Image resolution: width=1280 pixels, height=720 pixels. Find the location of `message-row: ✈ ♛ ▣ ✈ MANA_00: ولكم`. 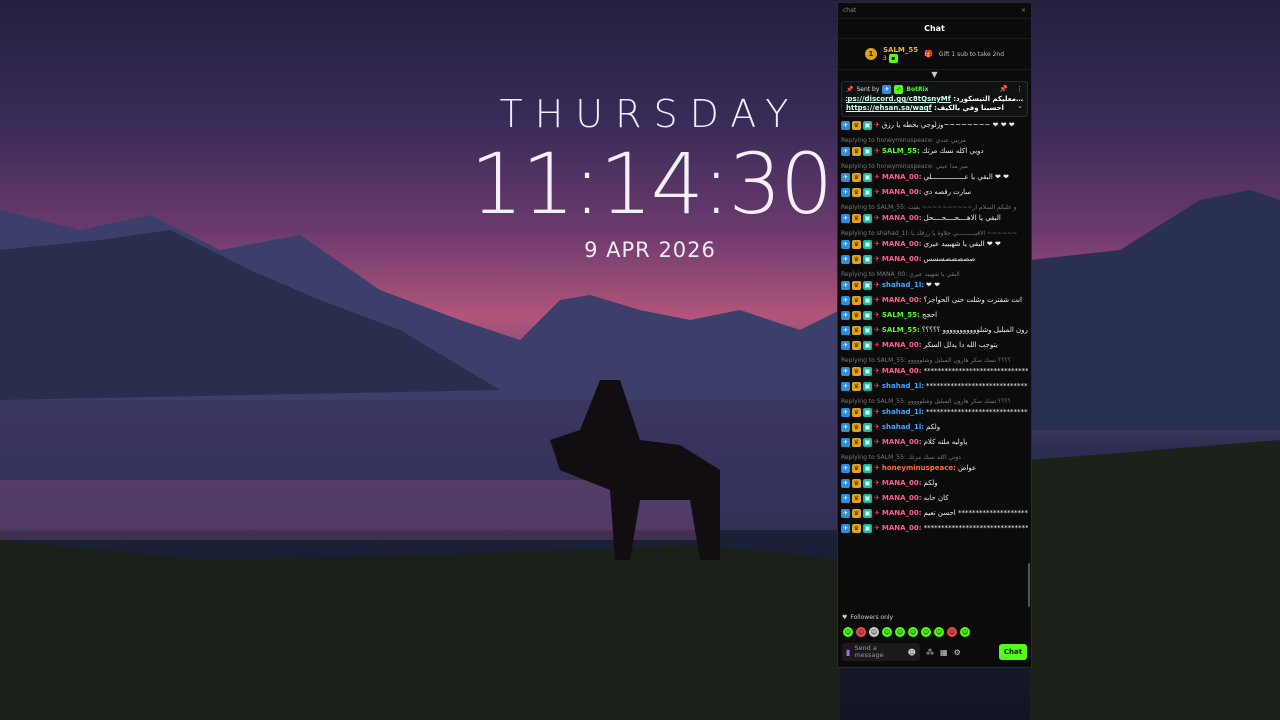

message-row: ✈ ♛ ▣ ✈ MANA_00: ولكم is located at coordinates (934, 483).